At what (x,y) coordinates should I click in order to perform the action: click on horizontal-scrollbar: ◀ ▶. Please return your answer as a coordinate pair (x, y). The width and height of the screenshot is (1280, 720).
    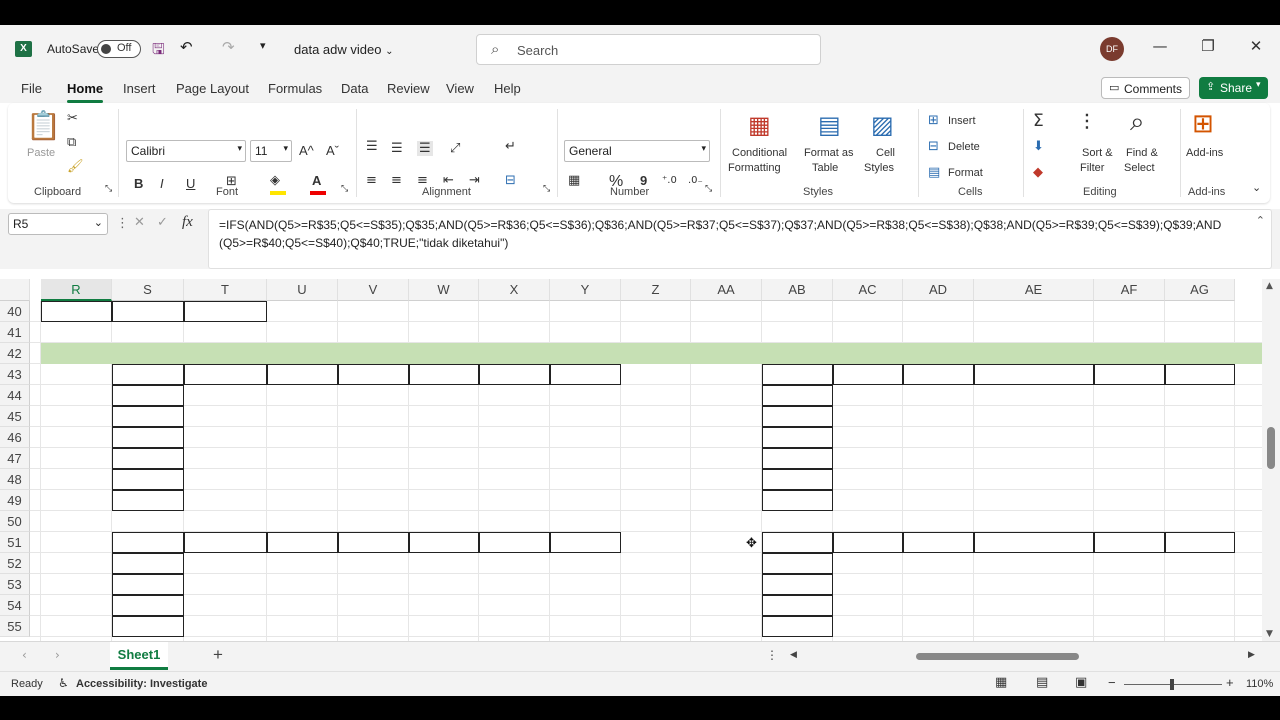
    Looking at the image, I should click on (1025, 656).